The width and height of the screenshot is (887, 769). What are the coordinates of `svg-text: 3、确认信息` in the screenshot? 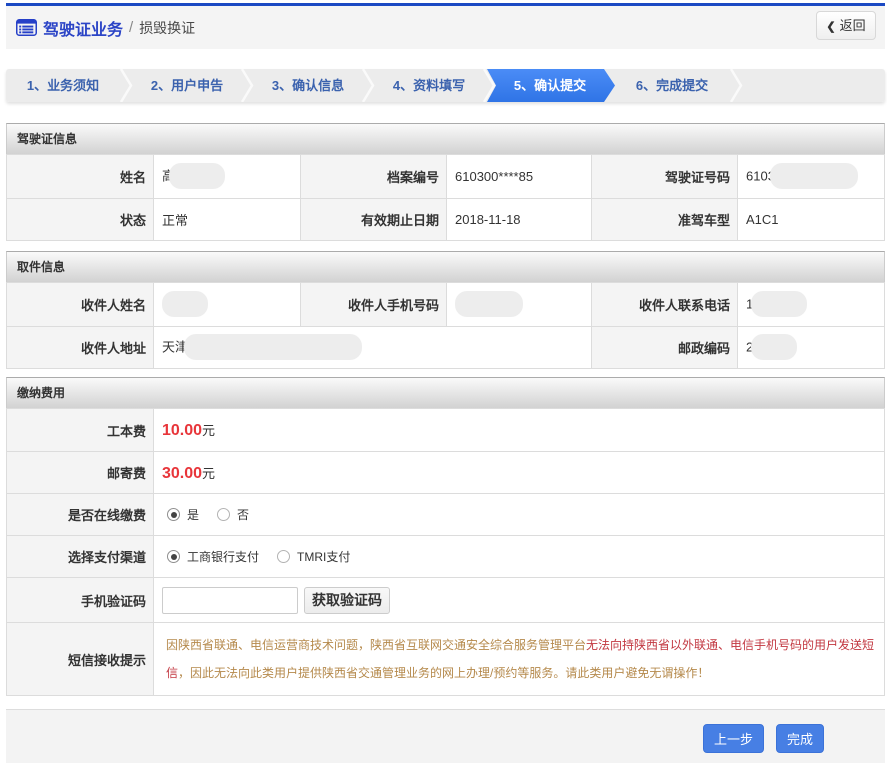 It's located at (308, 85).